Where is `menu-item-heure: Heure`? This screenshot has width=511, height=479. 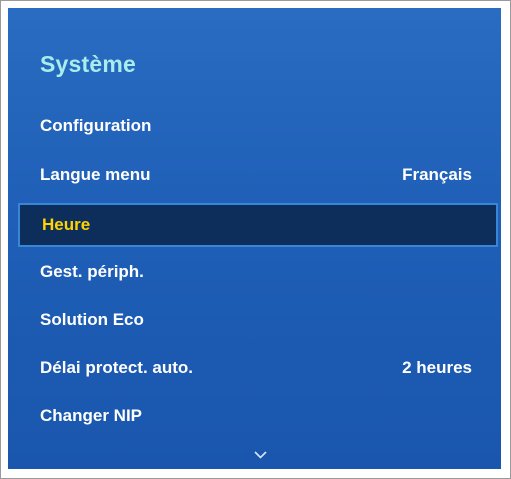 menu-item-heure: Heure is located at coordinates (258, 225).